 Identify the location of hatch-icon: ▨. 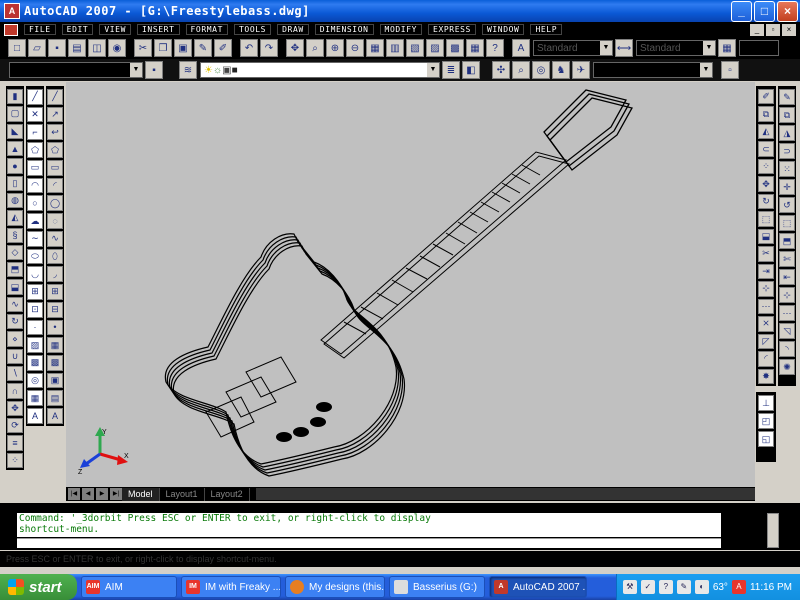
(35, 345).